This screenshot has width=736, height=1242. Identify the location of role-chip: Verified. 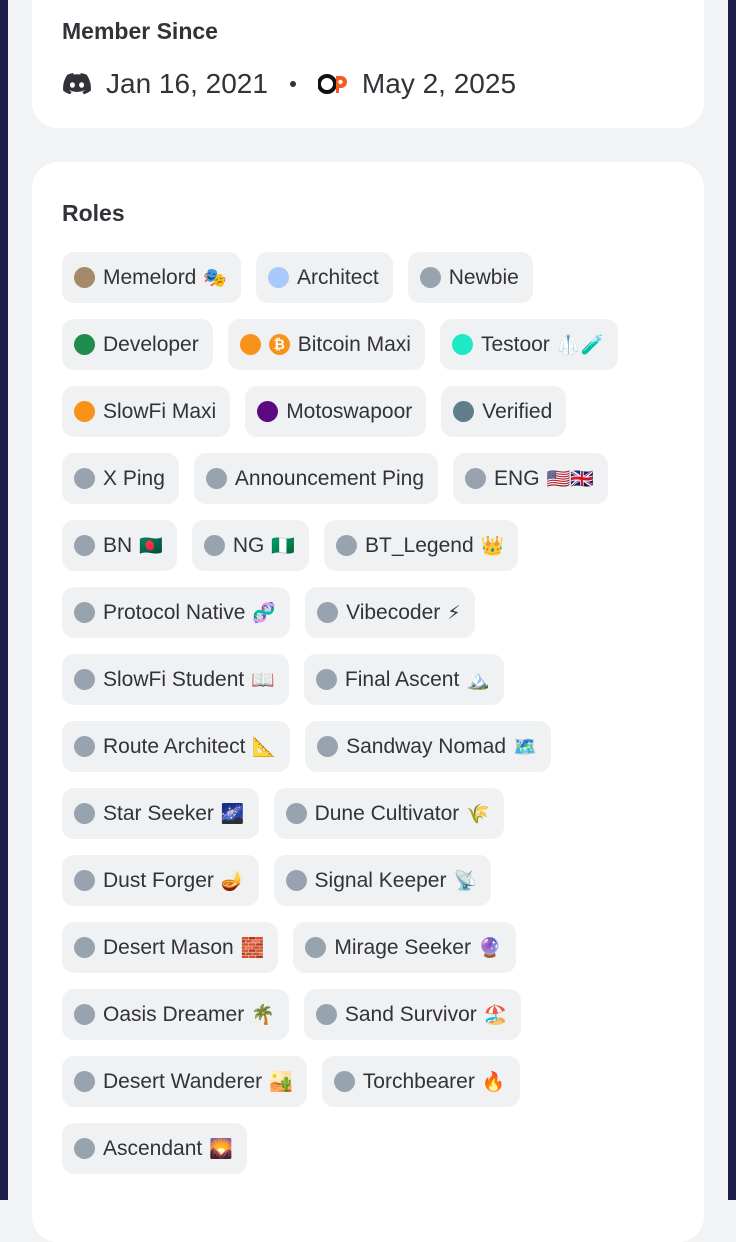
(504, 411).